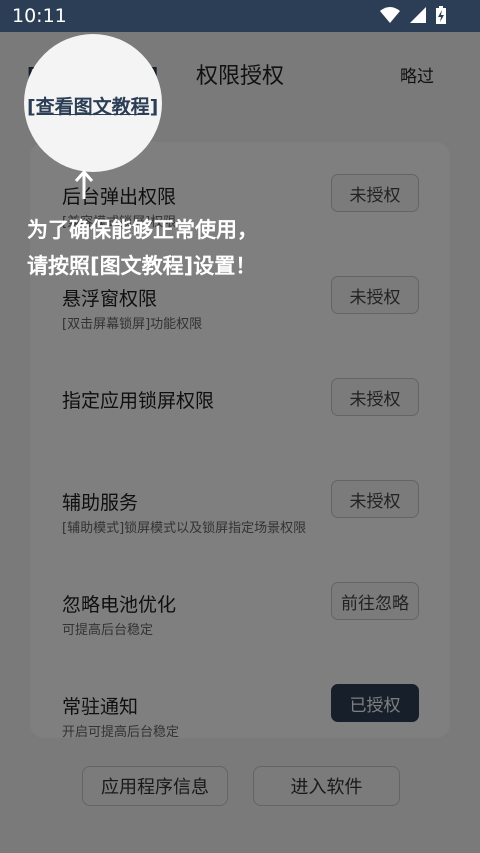 This screenshot has height=853, width=480. What do you see at coordinates (418, 15) in the screenshot?
I see `signal-icon` at bounding box center [418, 15].